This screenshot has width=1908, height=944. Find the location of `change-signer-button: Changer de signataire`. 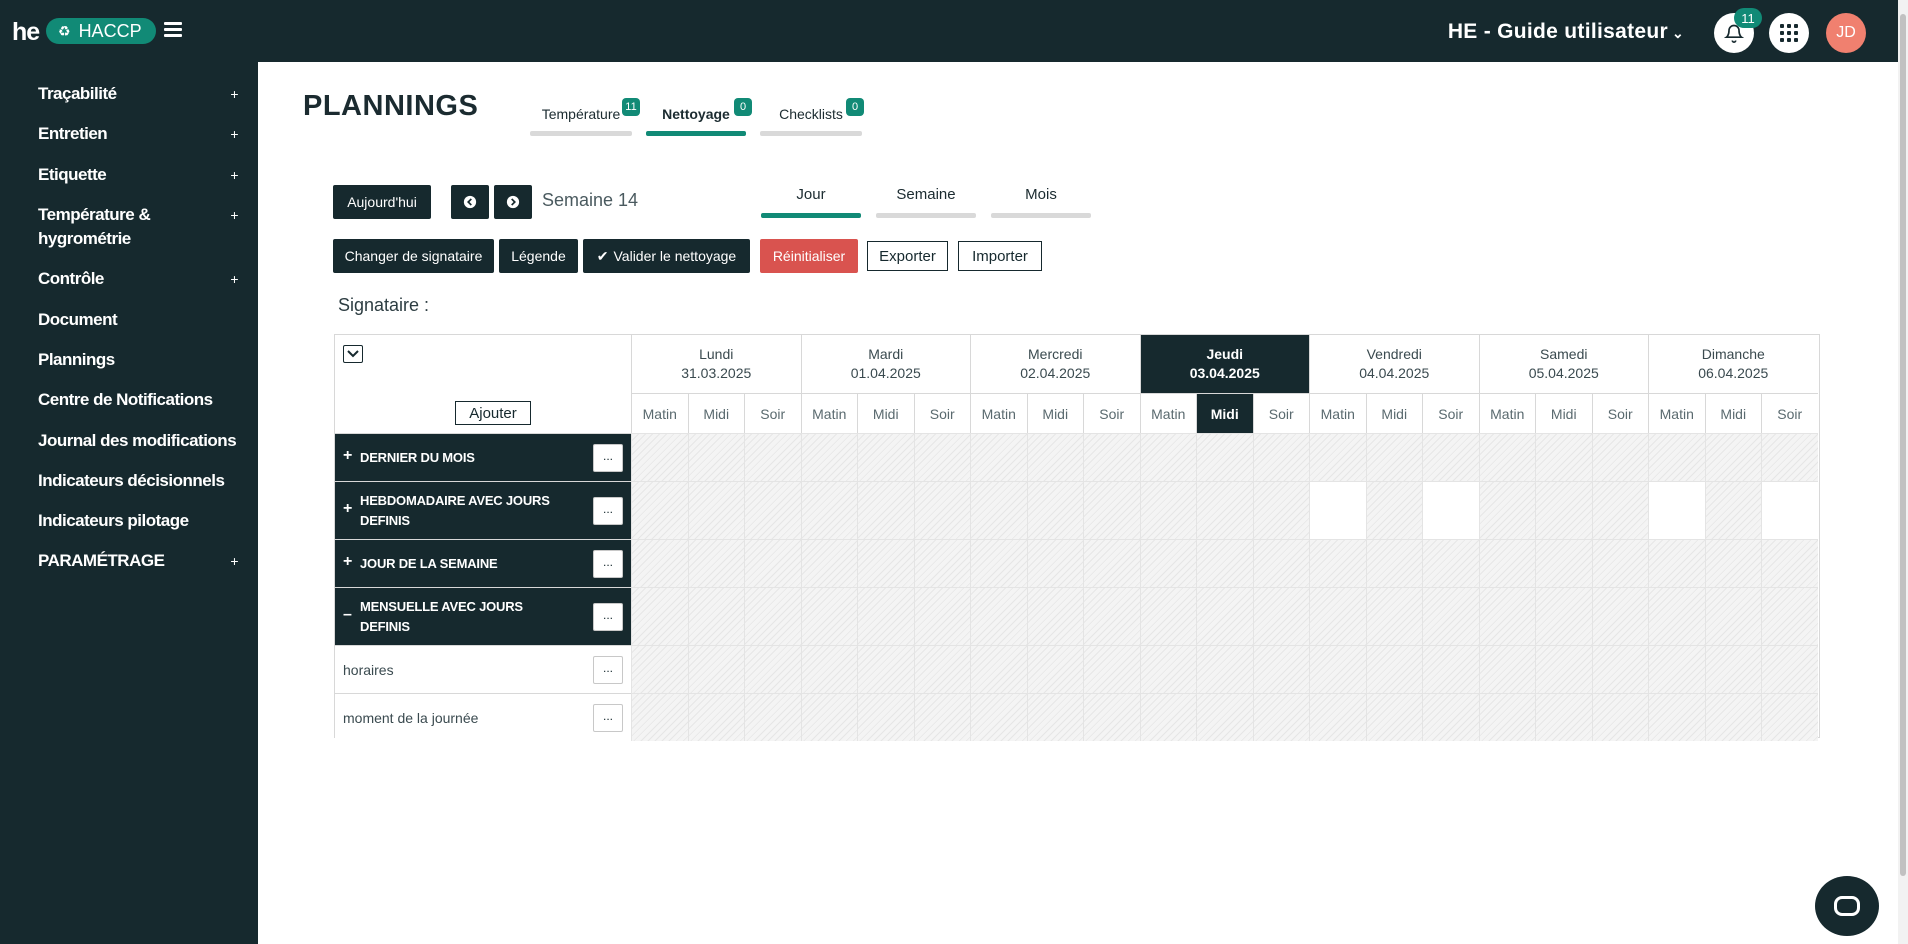

change-signer-button: Changer de signataire is located at coordinates (413, 256).